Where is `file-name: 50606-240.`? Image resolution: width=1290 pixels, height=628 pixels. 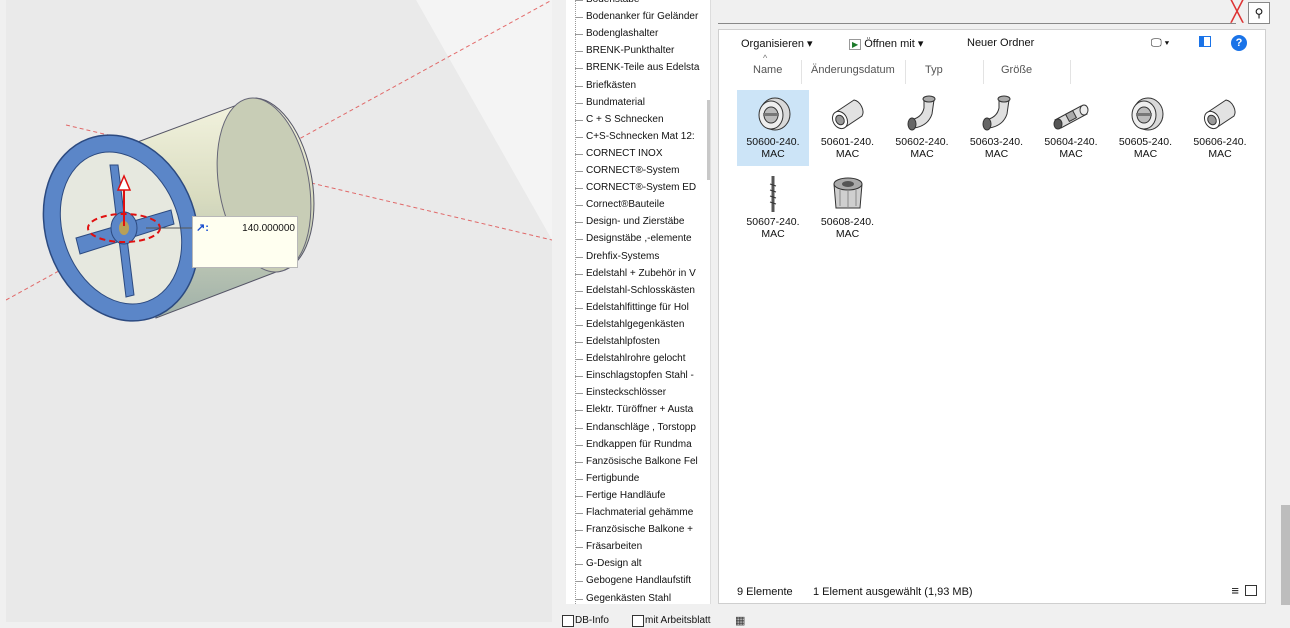
file-name: 50606-240. is located at coordinates (1220, 142).